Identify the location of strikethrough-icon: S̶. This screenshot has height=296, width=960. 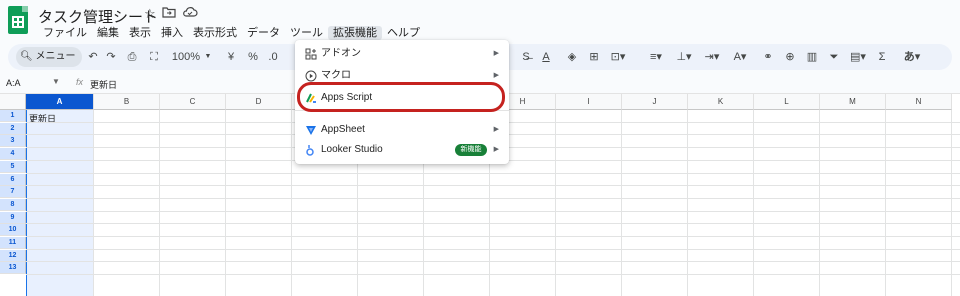
(526, 57).